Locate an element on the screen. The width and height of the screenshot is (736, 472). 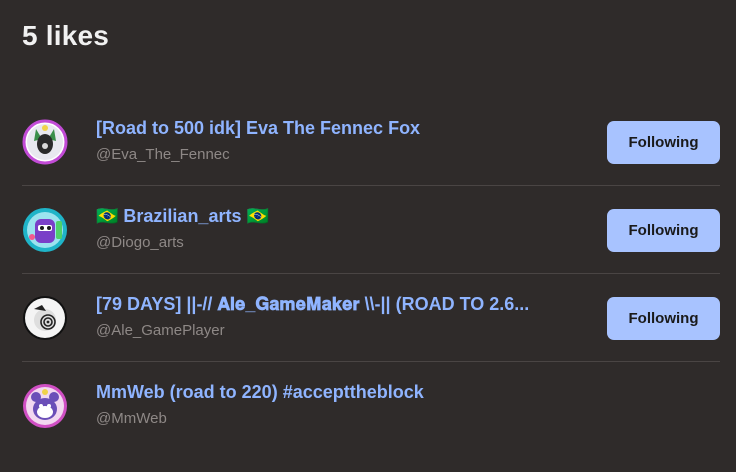
user-name: MmWeb (road to 220) #accepttheblock is located at coordinates (260, 392).